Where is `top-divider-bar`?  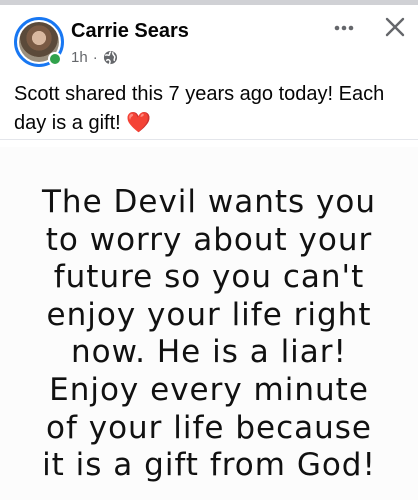 top-divider-bar is located at coordinates (209, 2).